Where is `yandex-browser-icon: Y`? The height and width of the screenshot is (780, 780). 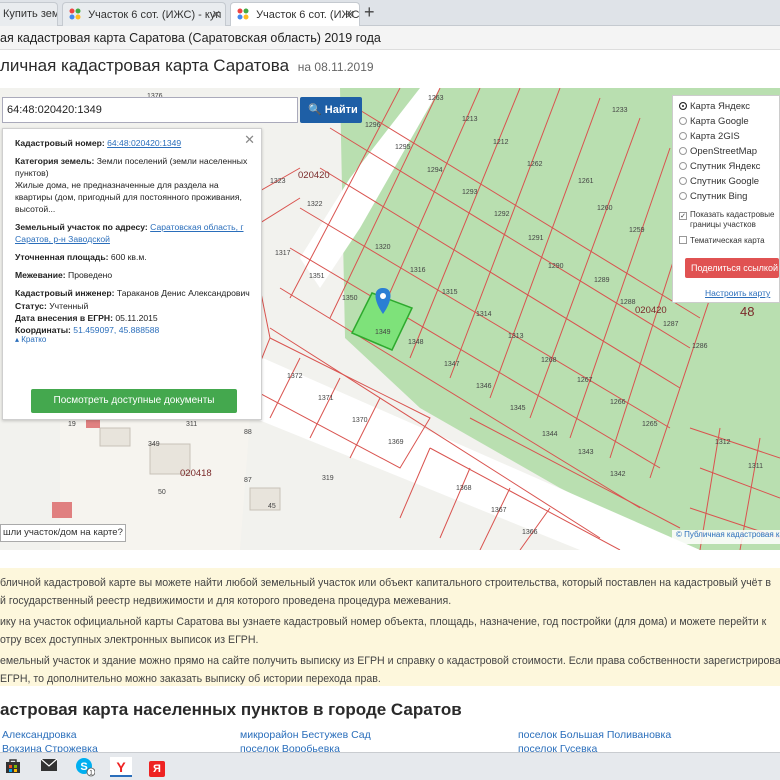
yandex-browser-icon: Y is located at coordinates (121, 767).